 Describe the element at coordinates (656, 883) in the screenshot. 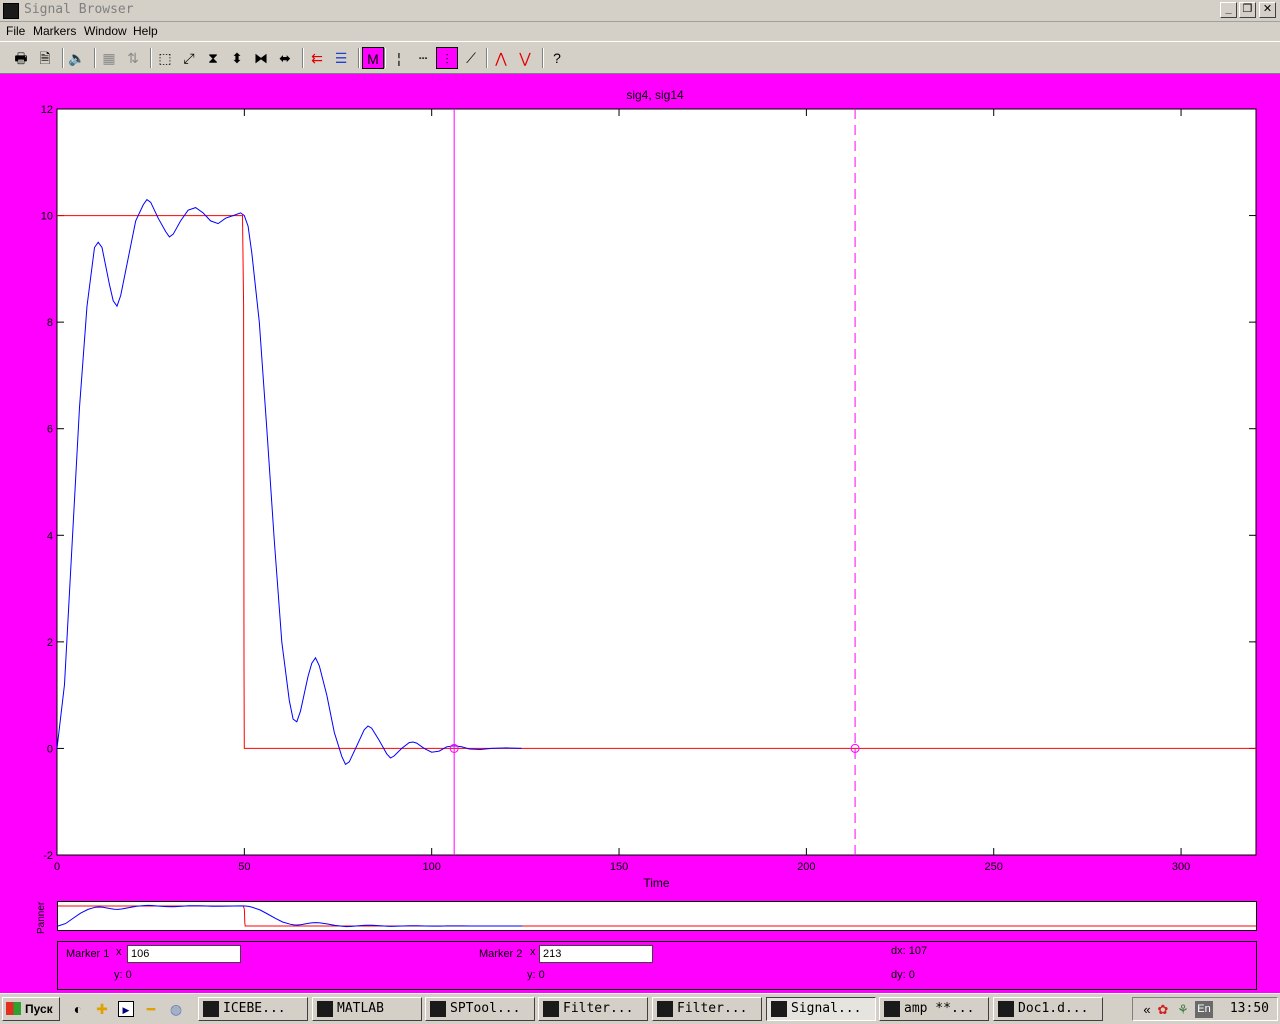

I see `x-axis-label: Time` at that location.